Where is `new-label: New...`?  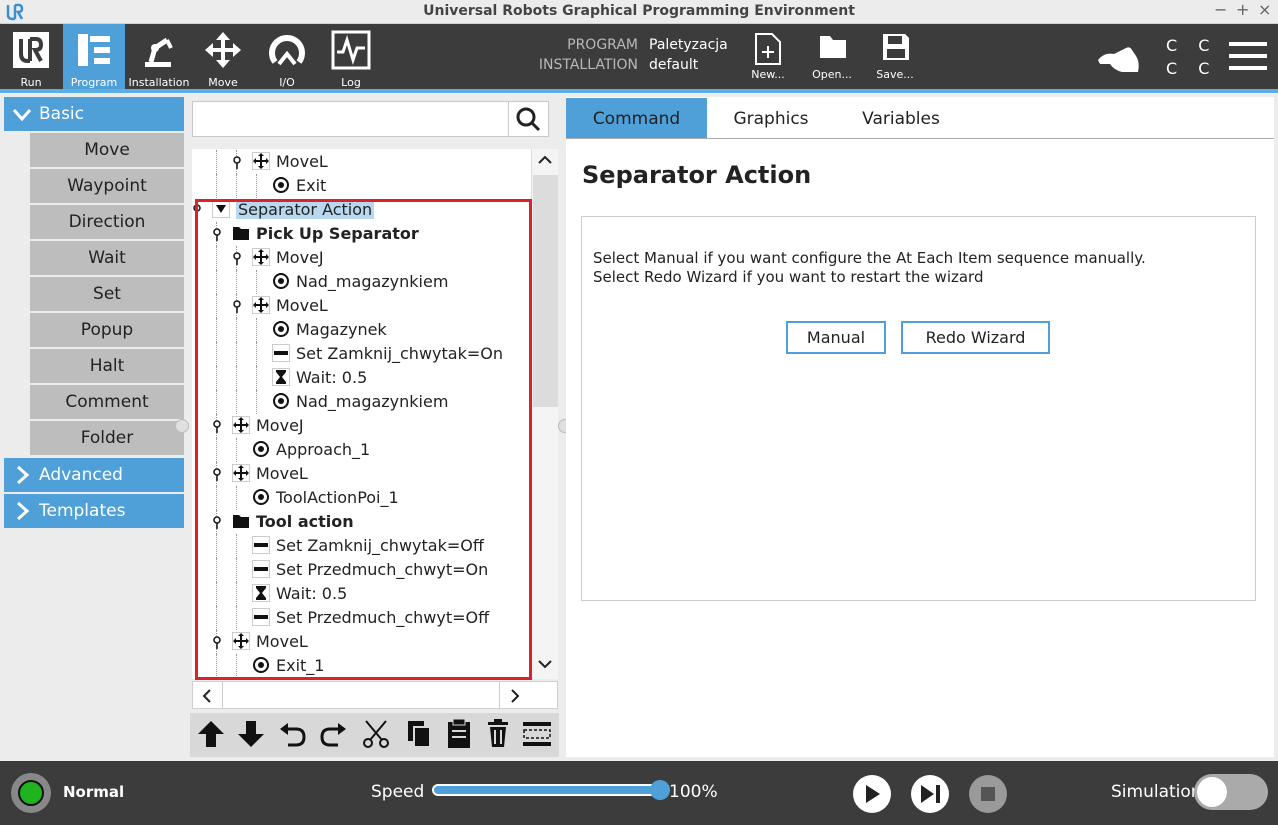
new-label: New... is located at coordinates (768, 74).